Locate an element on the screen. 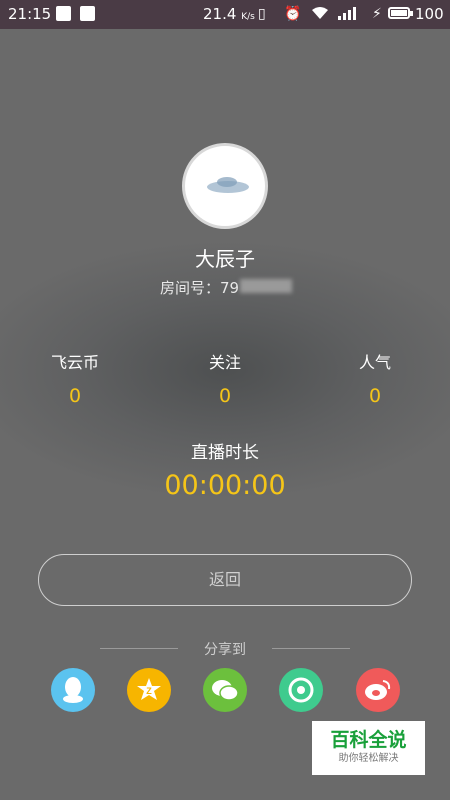  wechat-icon is located at coordinates (225, 690).